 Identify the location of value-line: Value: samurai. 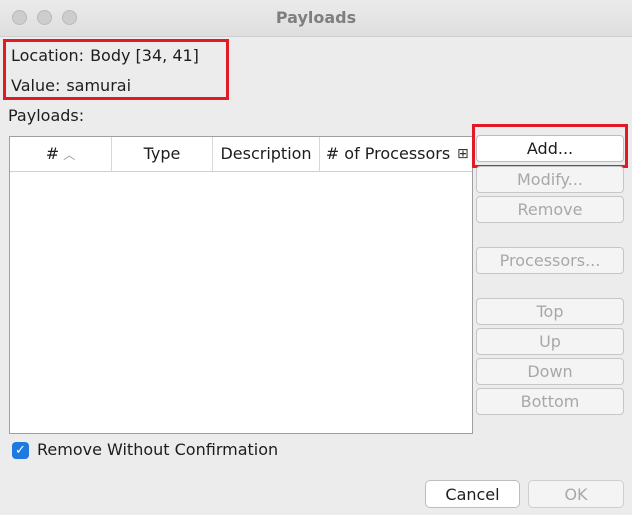
(71, 85).